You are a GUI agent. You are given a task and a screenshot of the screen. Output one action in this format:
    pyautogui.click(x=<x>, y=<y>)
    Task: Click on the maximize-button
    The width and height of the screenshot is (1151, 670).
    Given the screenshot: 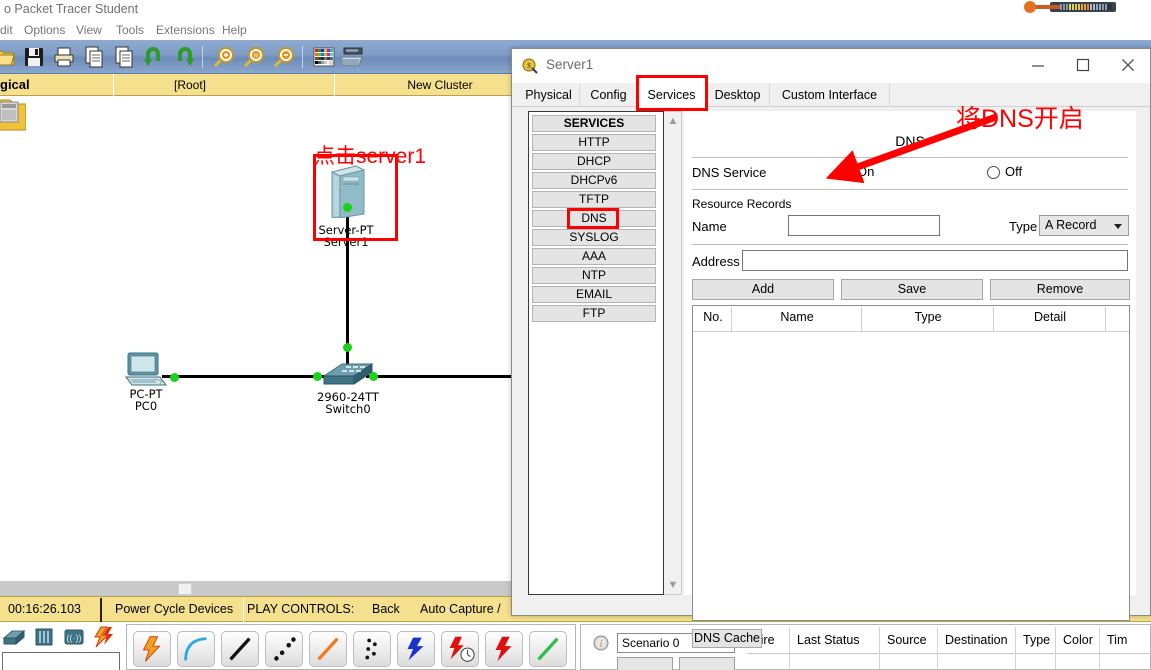 What is the action you would take?
    pyautogui.click(x=1082, y=65)
    